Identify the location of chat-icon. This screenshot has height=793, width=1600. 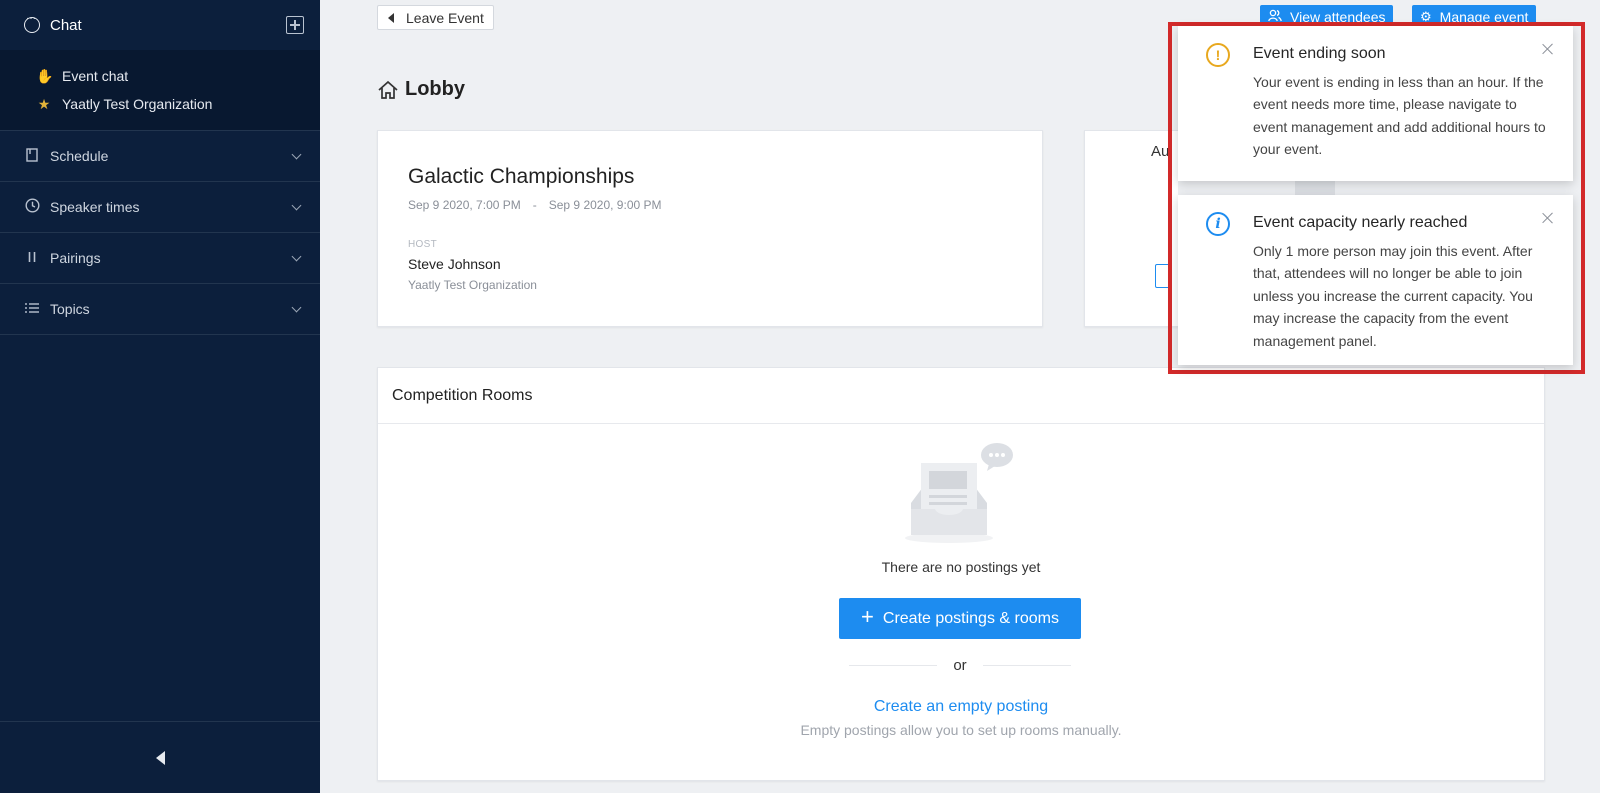
(32, 23).